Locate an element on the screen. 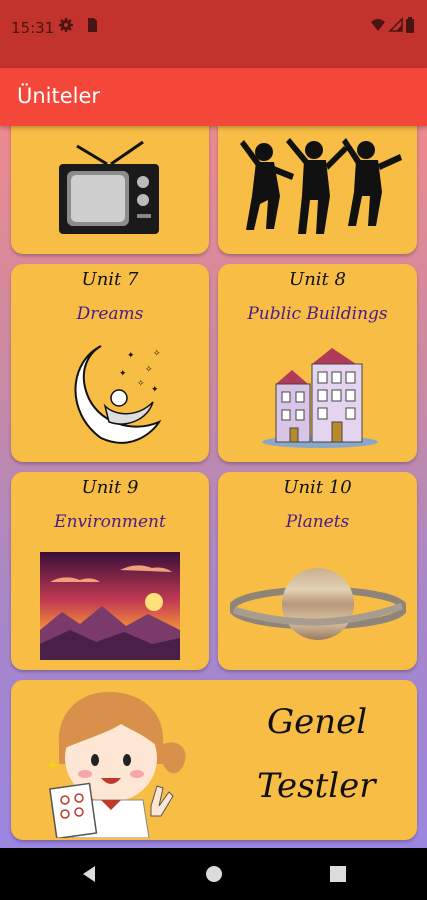 The height and width of the screenshot is (900, 427). unit-number: Unit 7 is located at coordinates (110, 279).